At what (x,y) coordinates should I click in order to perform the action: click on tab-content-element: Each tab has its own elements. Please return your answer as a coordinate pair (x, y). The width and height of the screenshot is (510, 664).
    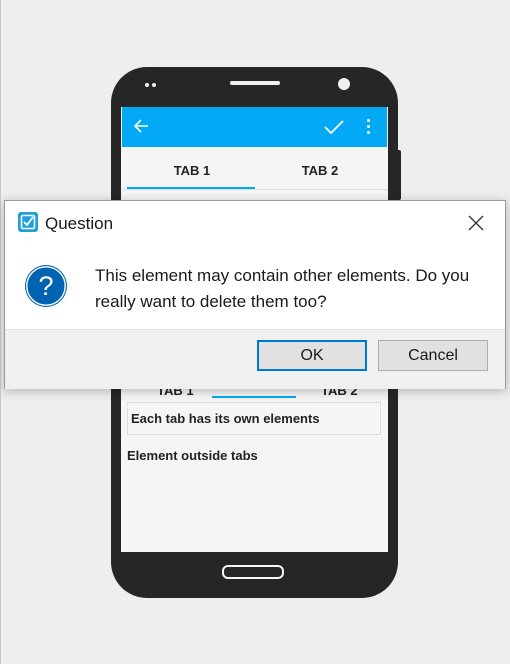
    Looking at the image, I should click on (254, 418).